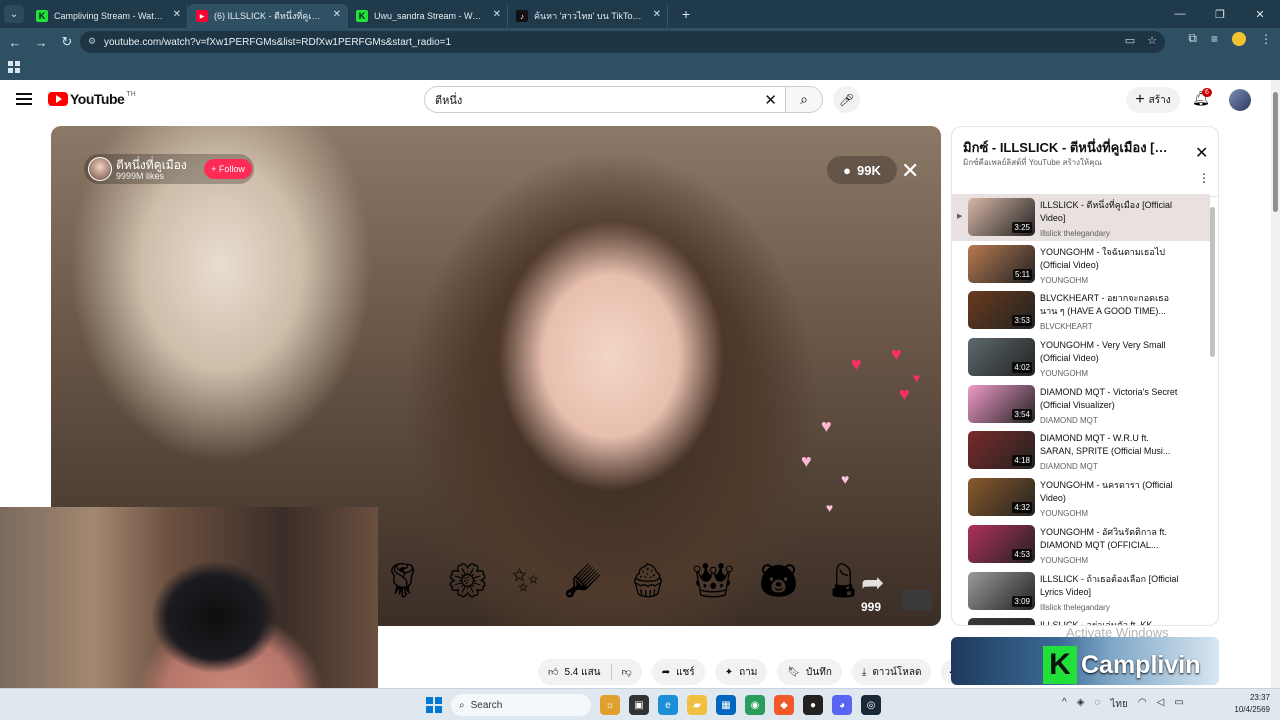  Describe the element at coordinates (813, 705) in the screenshot. I see `app-icon: ●` at that location.